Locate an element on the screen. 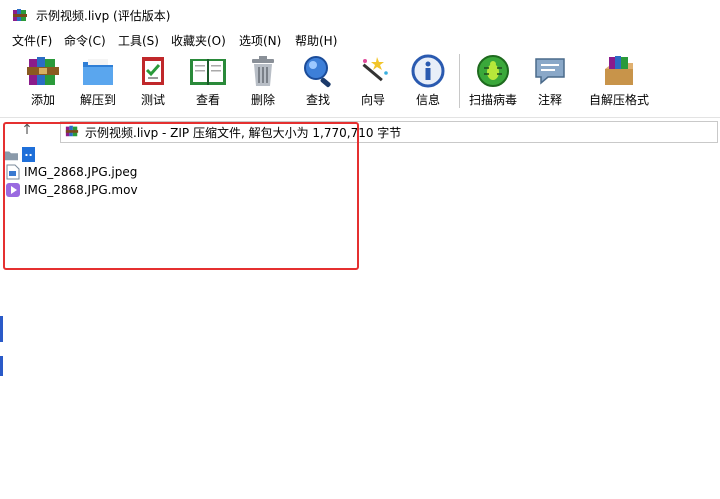 This screenshot has width=720, height=499. archive-books-icon is located at coordinates (43, 71).